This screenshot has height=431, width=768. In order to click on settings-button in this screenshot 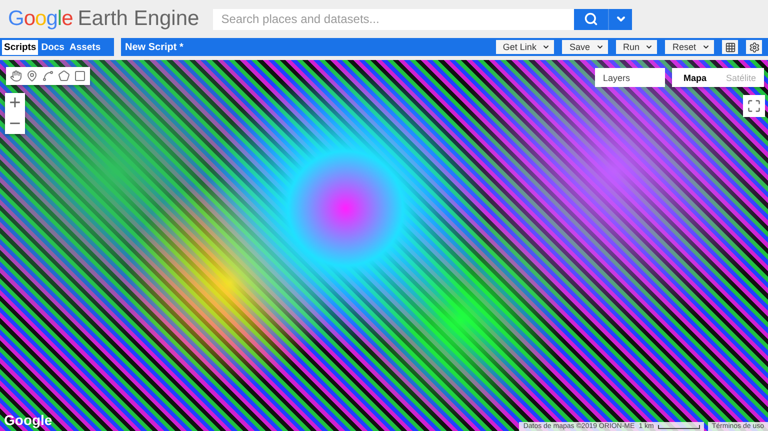, I will do `click(754, 47)`.